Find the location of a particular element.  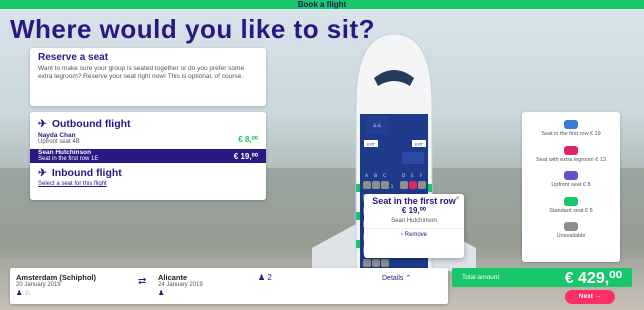

from-block: Amsterdam (Schiphol) 20 January 2019 ♟ ♘ is located at coordinates (56, 285).